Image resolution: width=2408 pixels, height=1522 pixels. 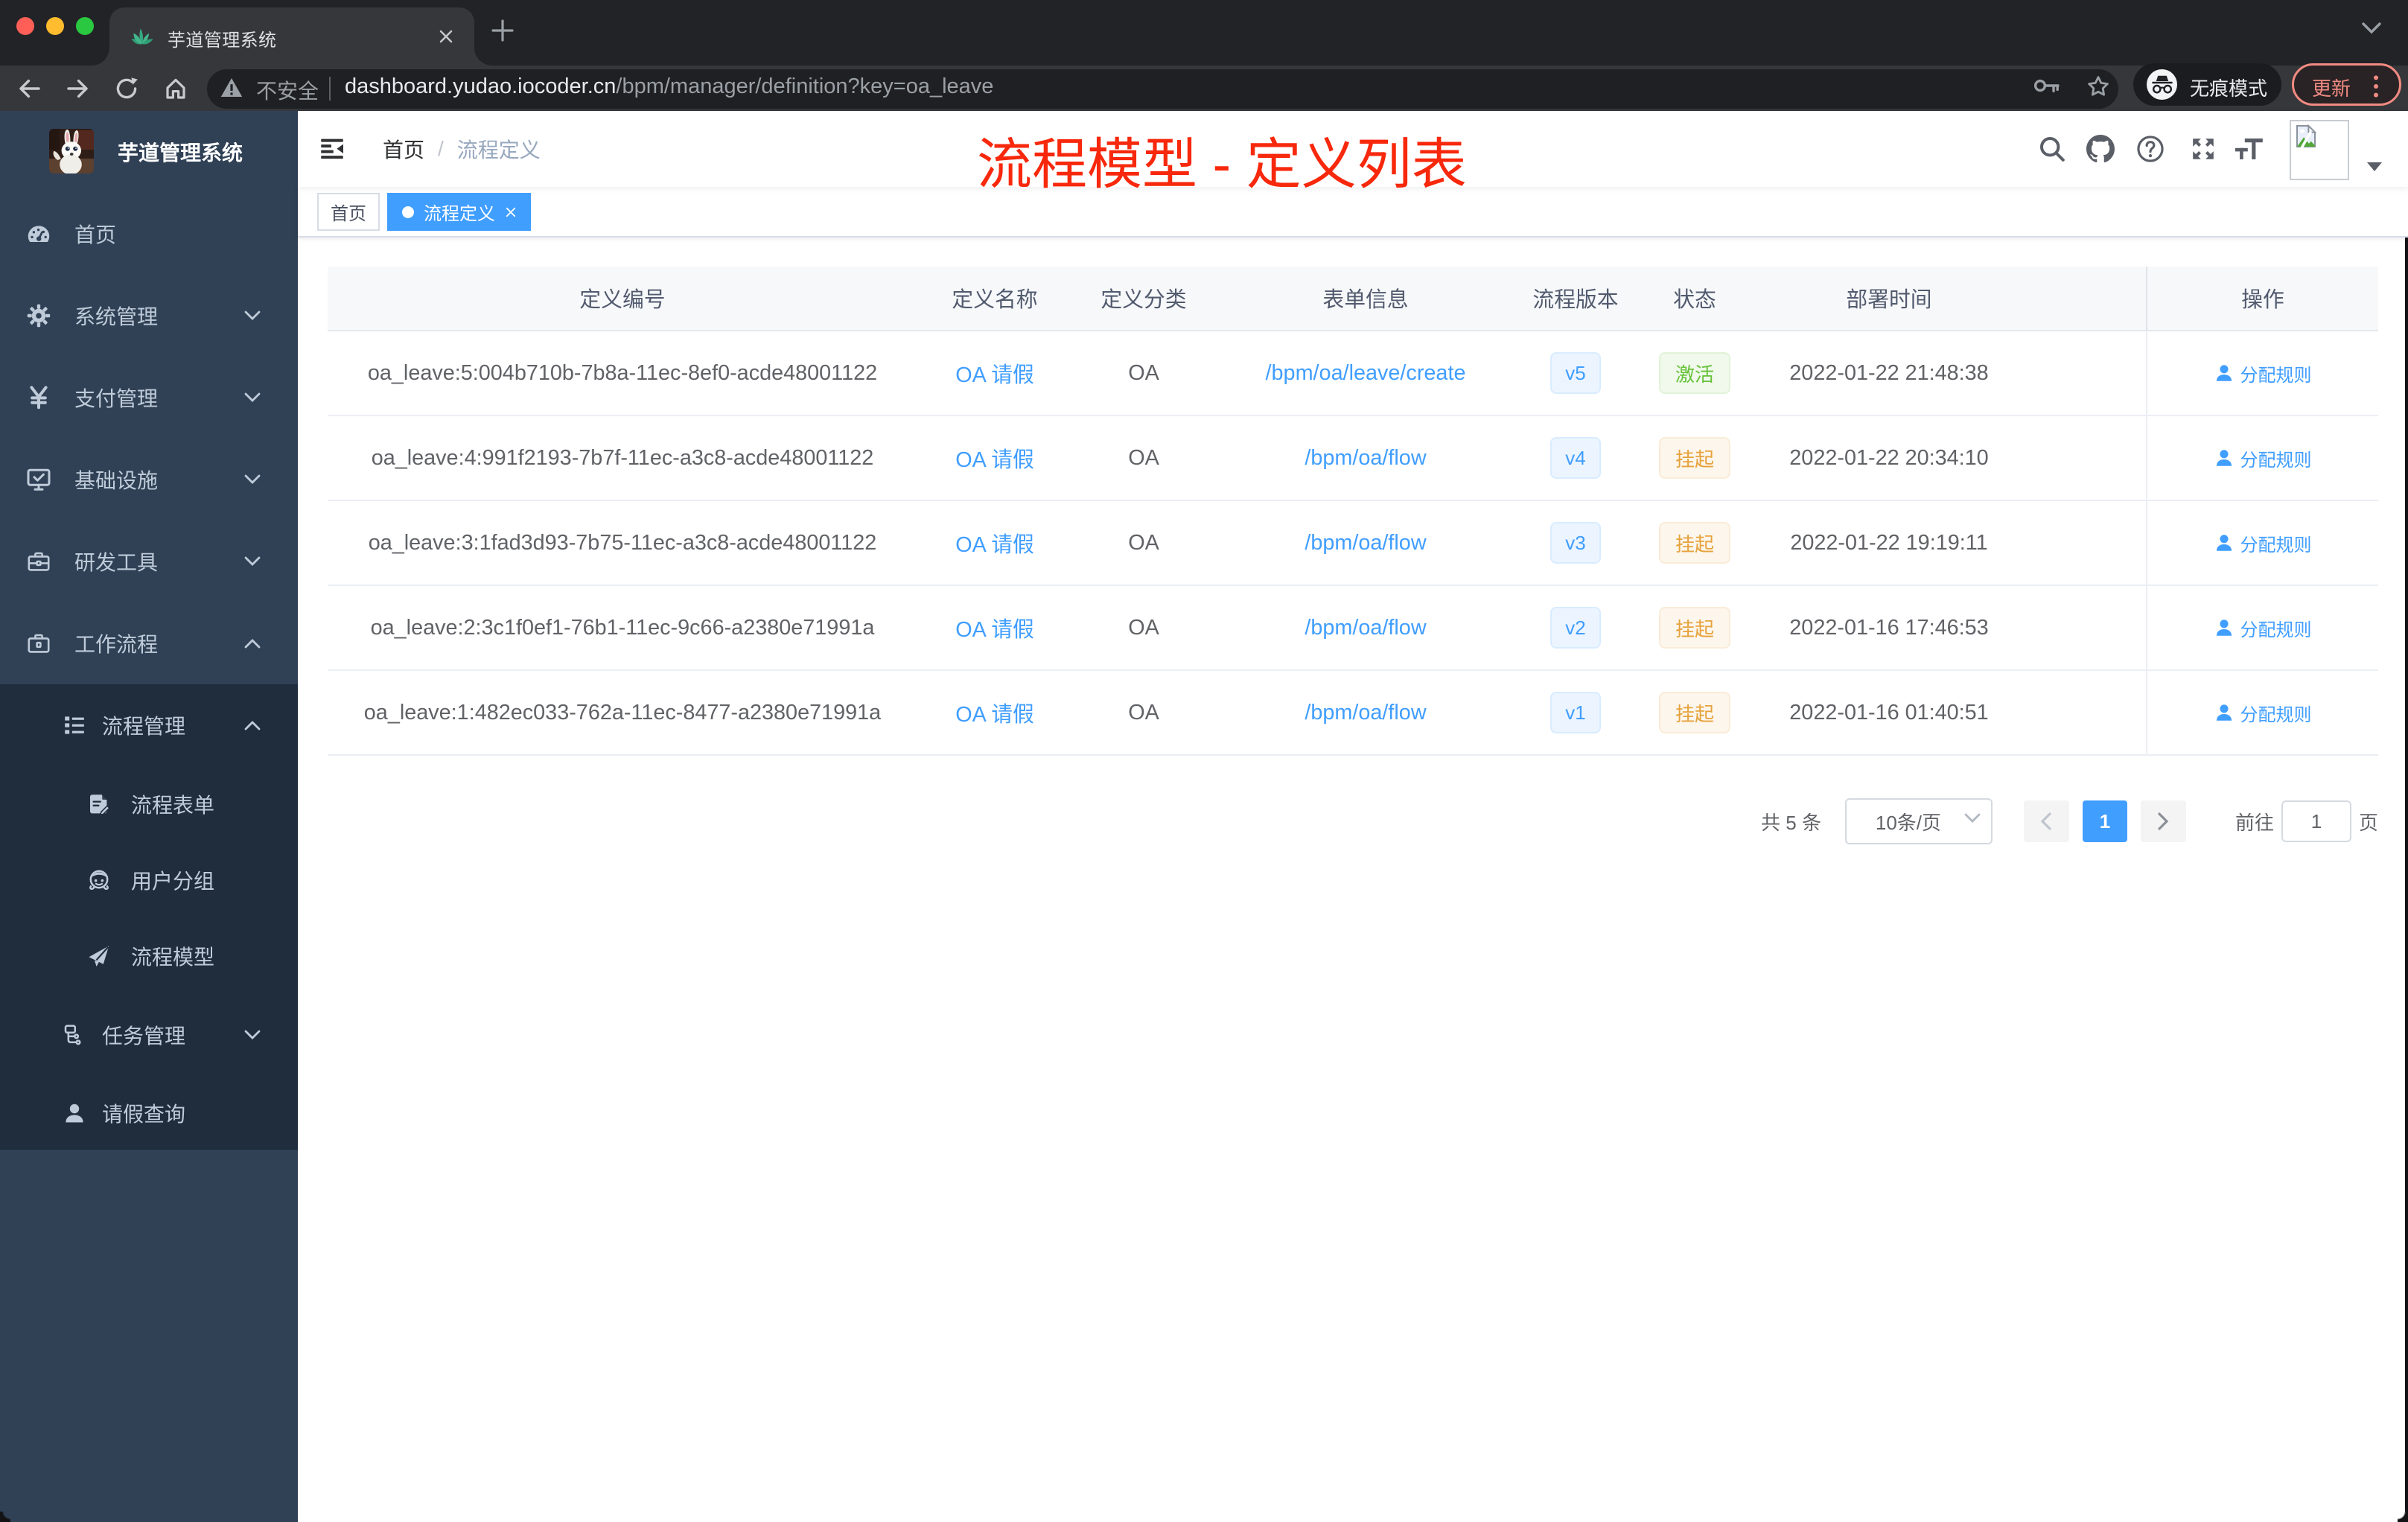 I want to click on cell-definition-name: OA 请假, so click(x=994, y=627).